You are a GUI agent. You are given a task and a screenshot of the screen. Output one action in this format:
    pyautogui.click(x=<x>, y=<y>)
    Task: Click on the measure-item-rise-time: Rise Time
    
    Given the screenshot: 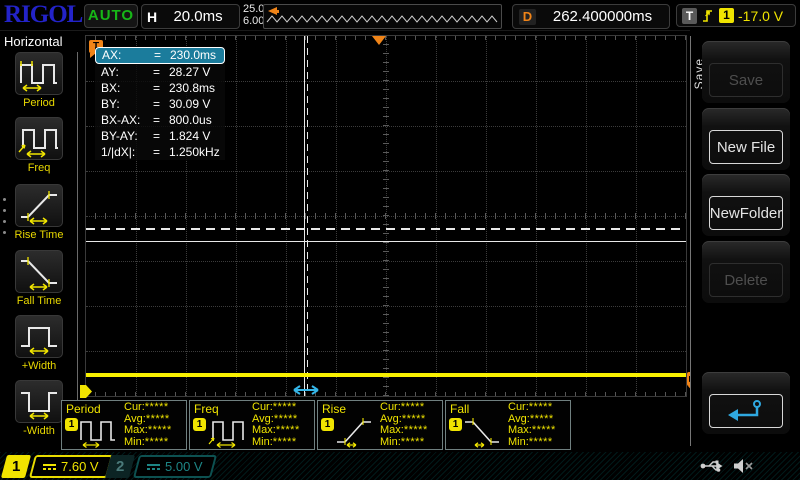 What is the action you would take?
    pyautogui.click(x=39, y=212)
    